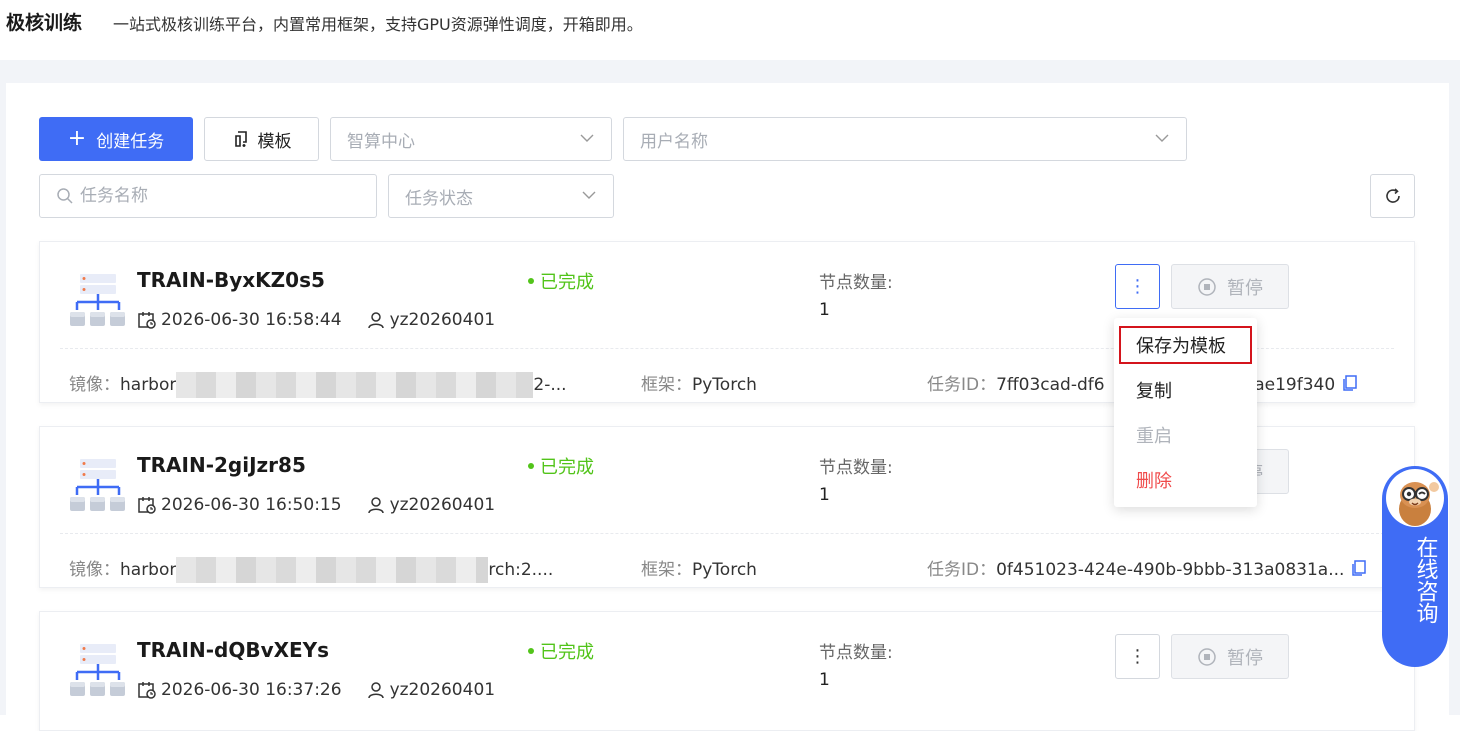  Describe the element at coordinates (730, 30) in the screenshot. I see `page-header: 极核训练 一站式极核训练平台，内置常用框架，支持GPU资源弹性调度，开箱即用。` at that location.